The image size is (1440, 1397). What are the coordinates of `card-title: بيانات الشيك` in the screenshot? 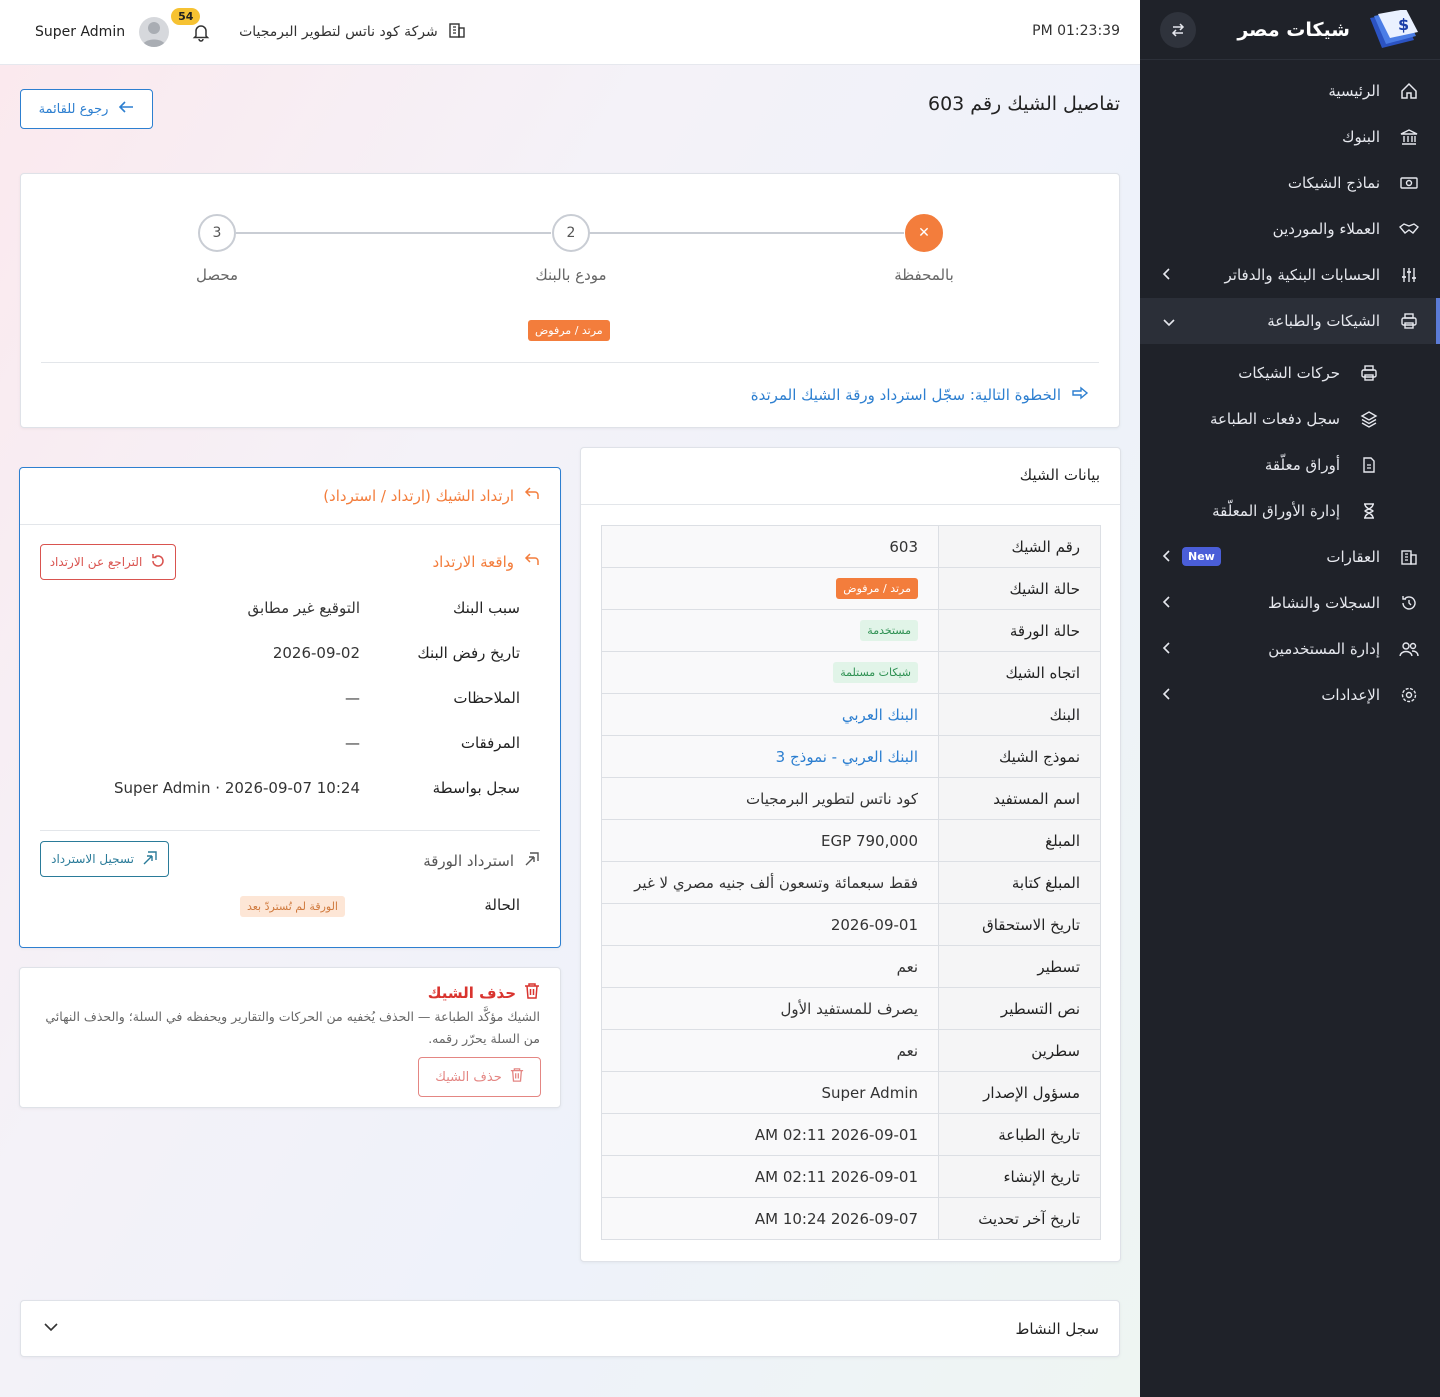 It's located at (1059, 475).